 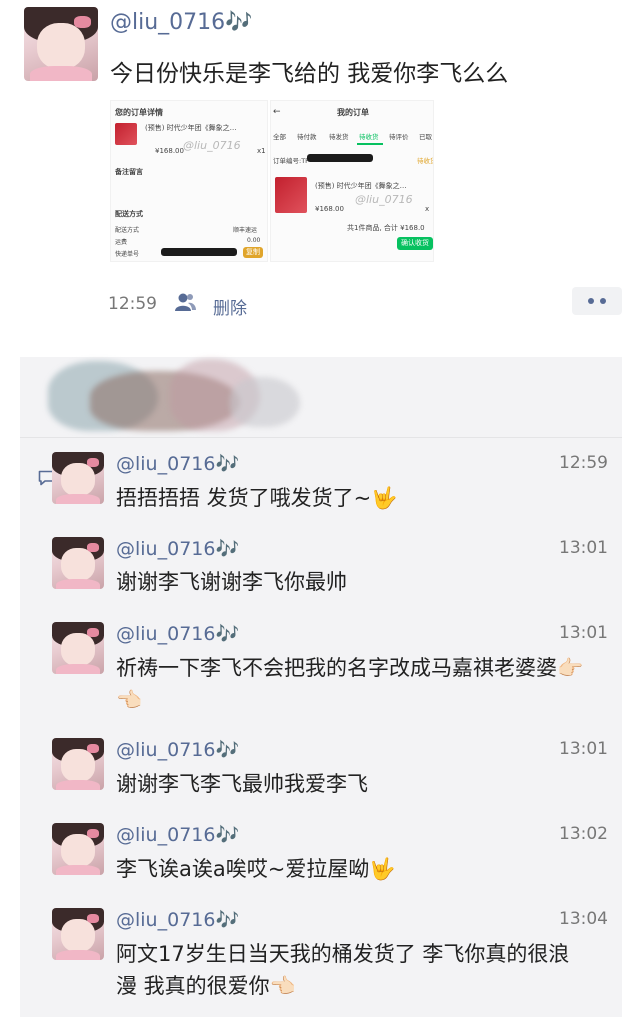 I want to click on tab-pending-shipment: 待发货, so click(x=339, y=137).